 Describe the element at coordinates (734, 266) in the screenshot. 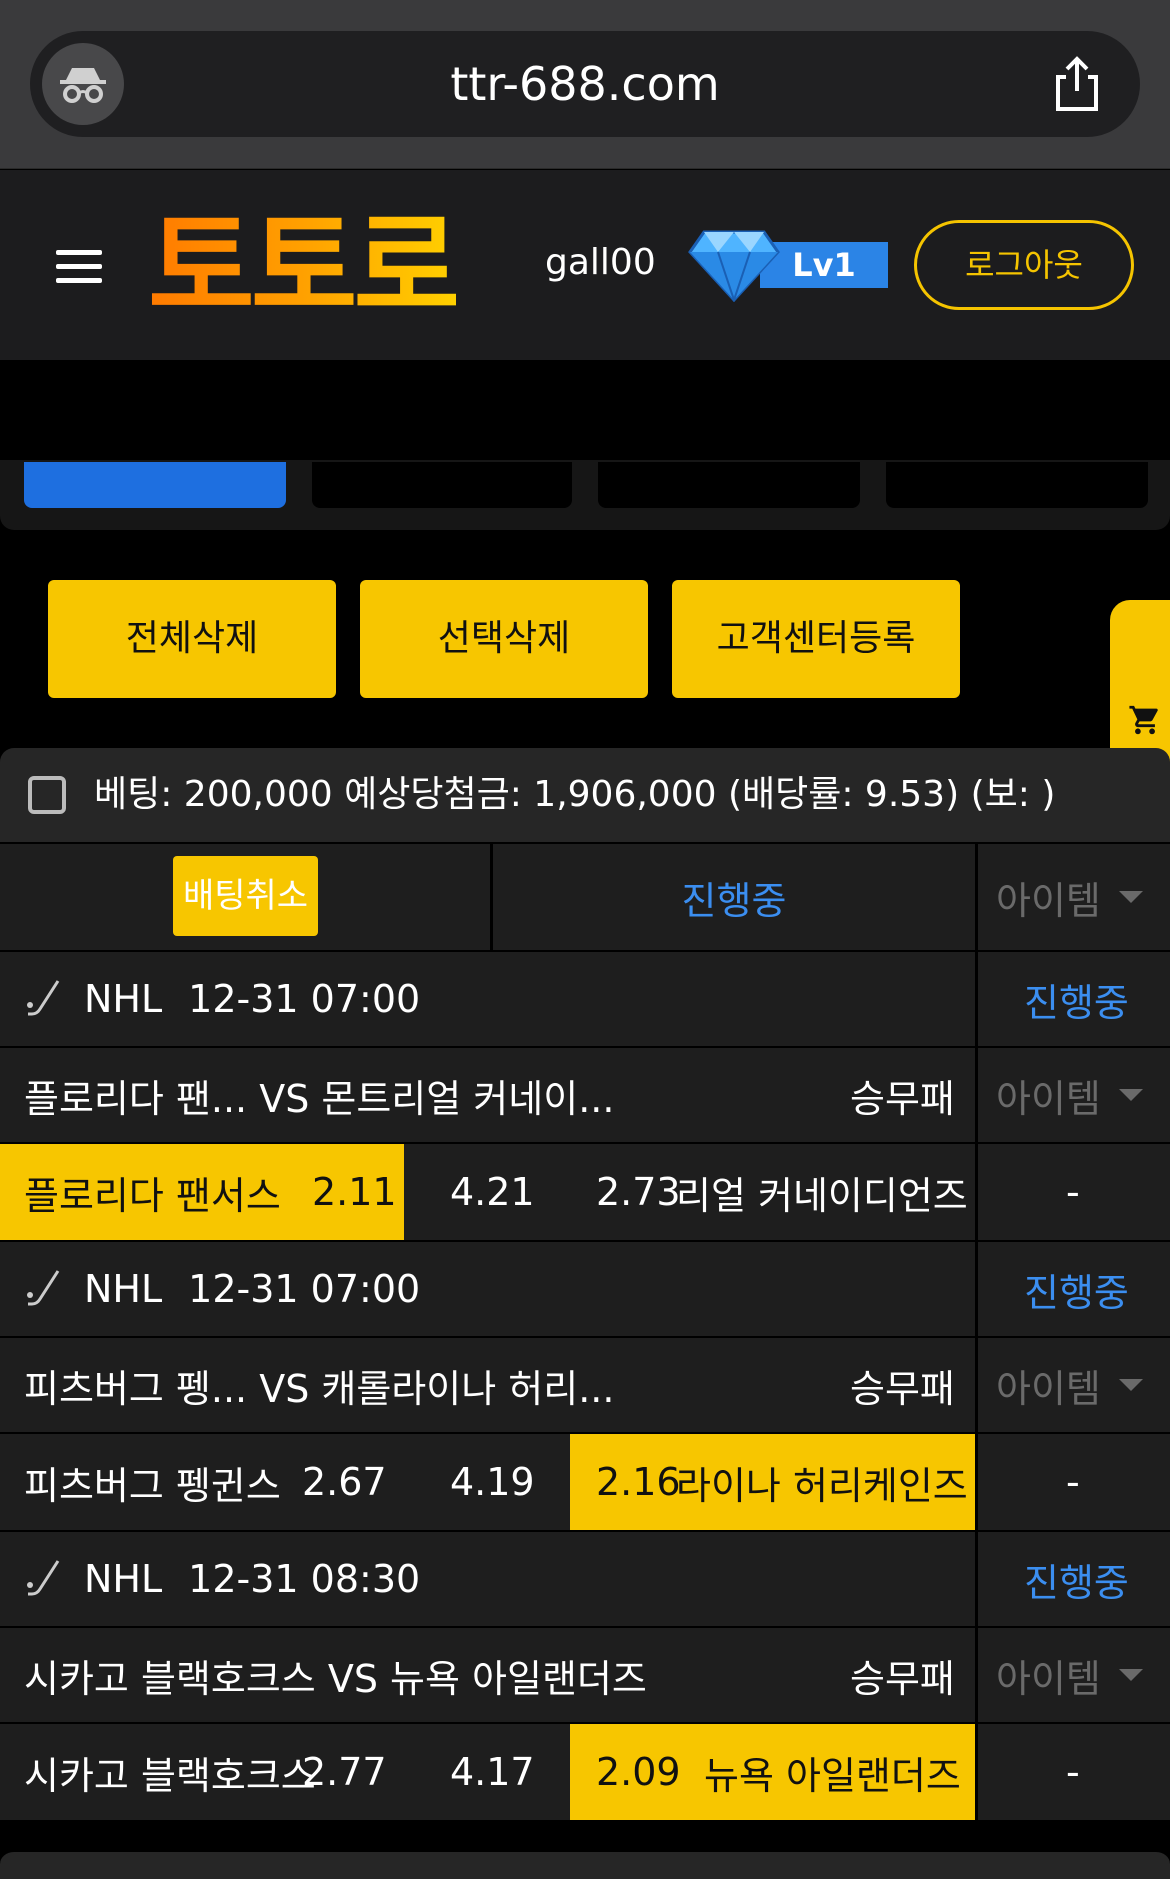

I see `diamond-icon` at that location.